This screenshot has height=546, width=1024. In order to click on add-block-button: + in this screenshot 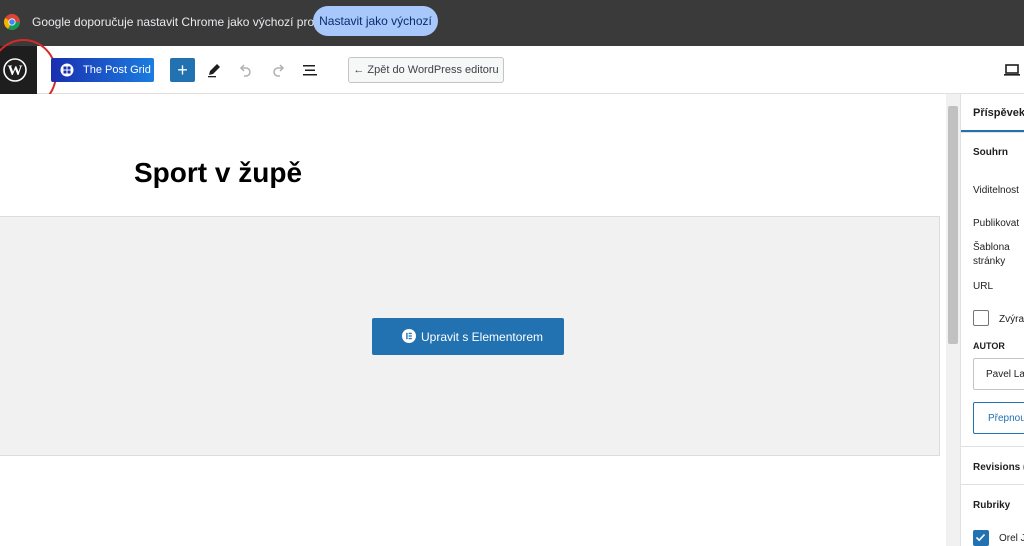, I will do `click(182, 70)`.